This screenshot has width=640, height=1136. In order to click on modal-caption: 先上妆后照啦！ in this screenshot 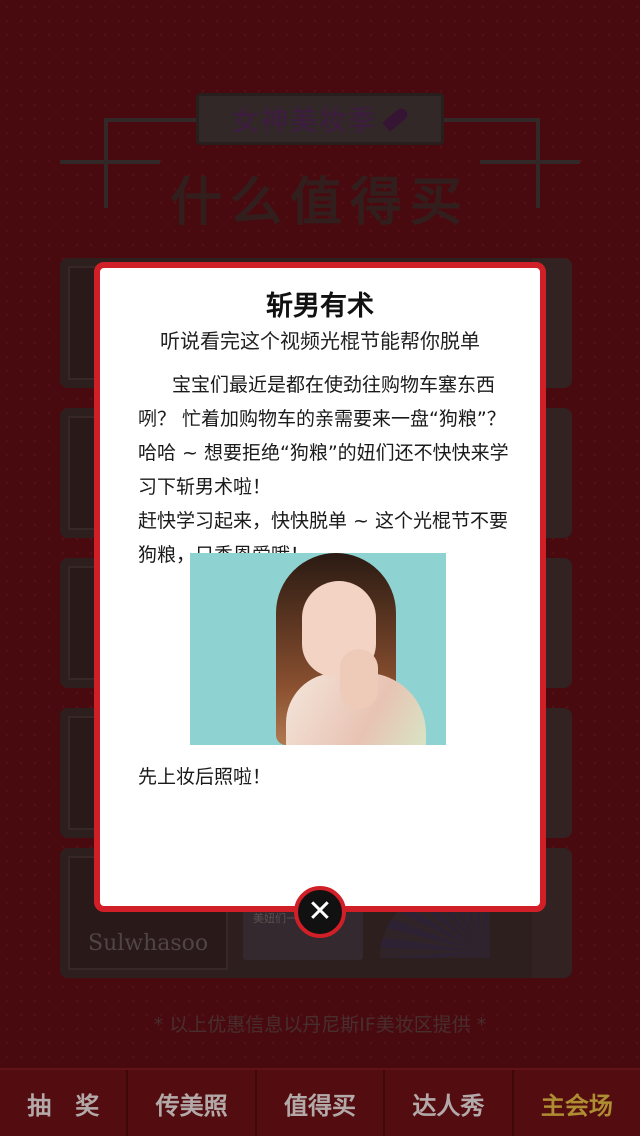, I will do `click(205, 777)`.